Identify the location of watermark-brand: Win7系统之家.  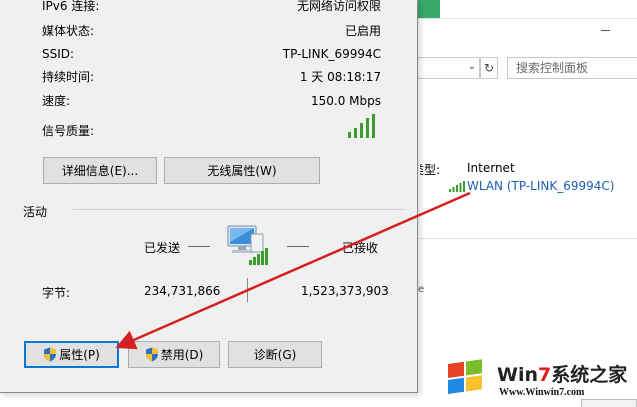
(562, 375).